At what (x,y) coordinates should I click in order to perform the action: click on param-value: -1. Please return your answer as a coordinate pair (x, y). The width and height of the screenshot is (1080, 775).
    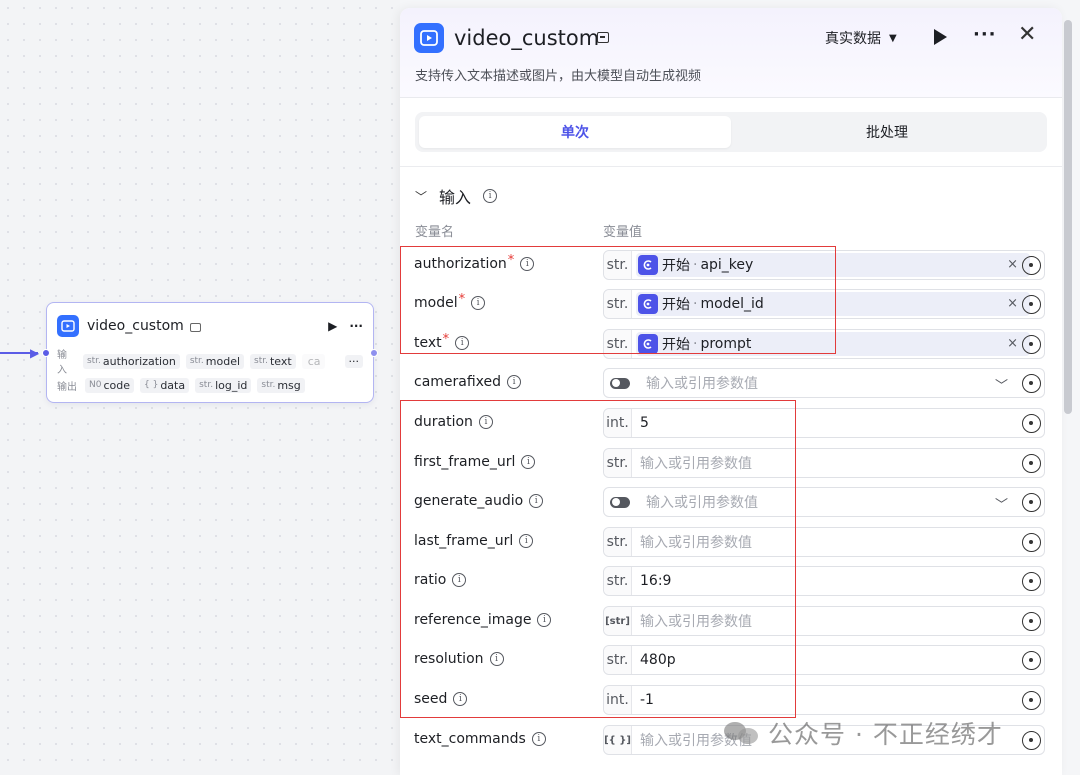
    Looking at the image, I should click on (647, 700).